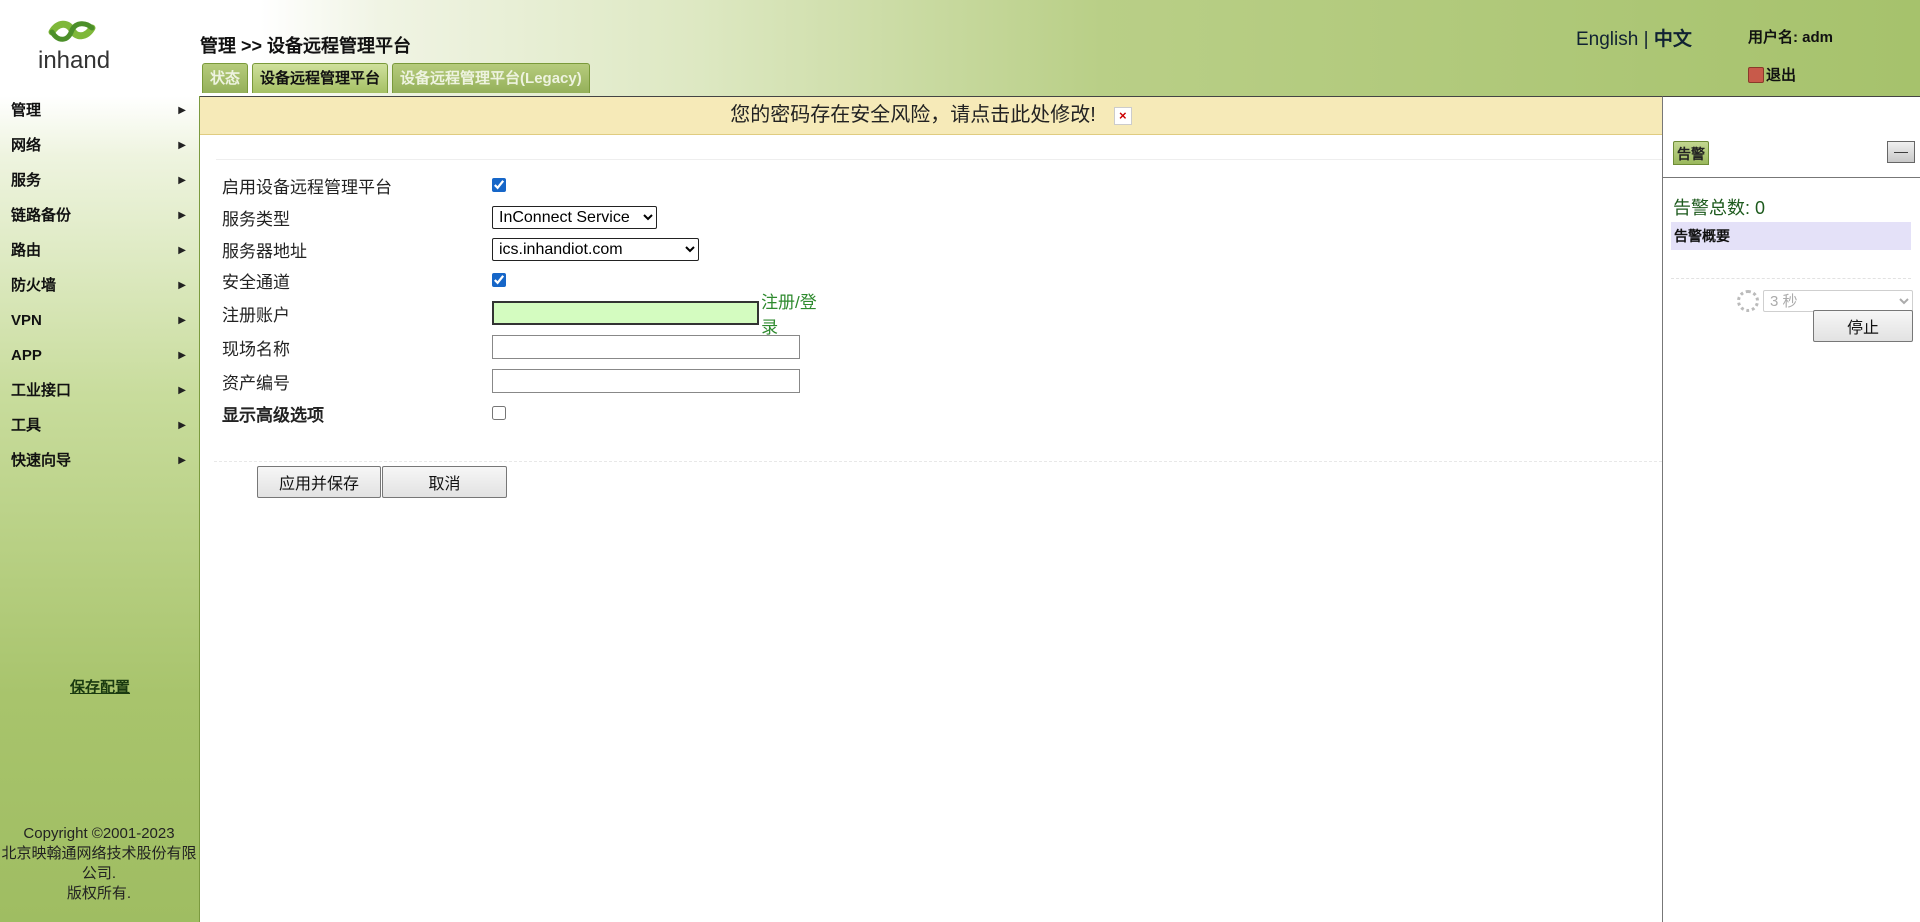 This screenshot has height=922, width=1920. What do you see at coordinates (1756, 74) in the screenshot?
I see `logout-icon` at bounding box center [1756, 74].